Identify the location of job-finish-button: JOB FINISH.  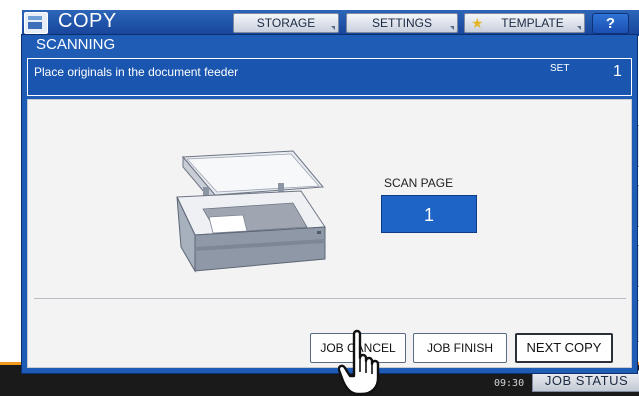
(460, 348).